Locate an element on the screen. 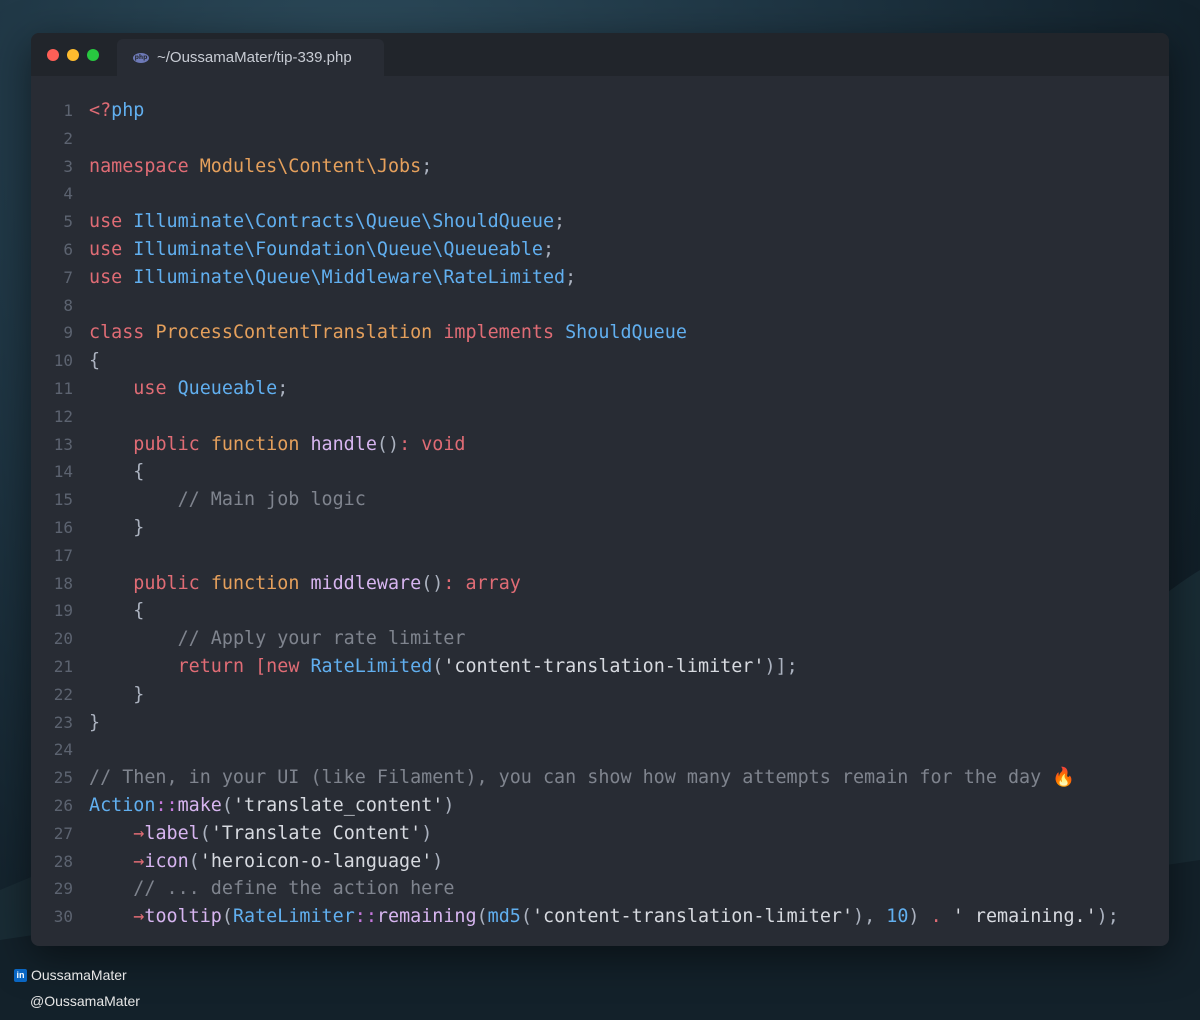 Image resolution: width=1200 pixels, height=1020 pixels. line-number: 18 is located at coordinates (63, 583).